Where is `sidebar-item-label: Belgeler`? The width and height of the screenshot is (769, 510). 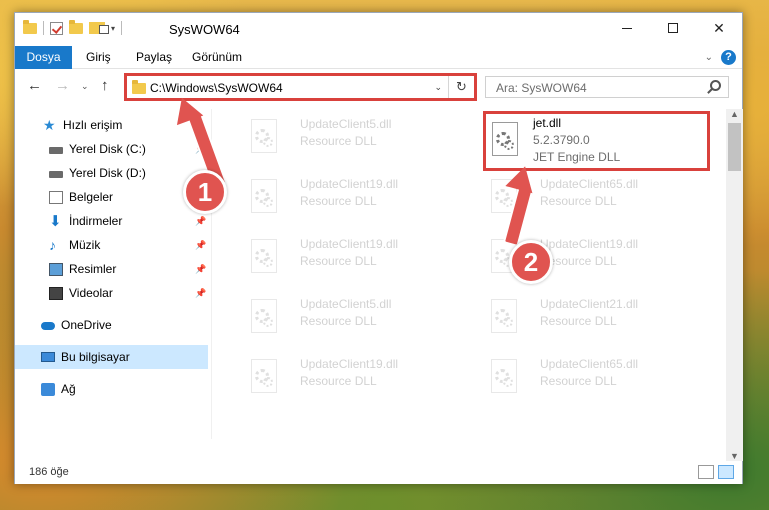 sidebar-item-label: Belgeler is located at coordinates (91, 197).